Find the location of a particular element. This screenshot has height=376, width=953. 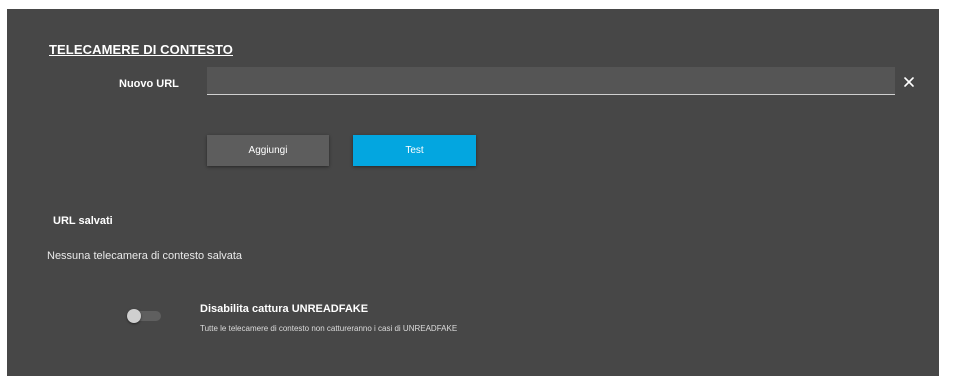

toggle-knob is located at coordinates (134, 316).